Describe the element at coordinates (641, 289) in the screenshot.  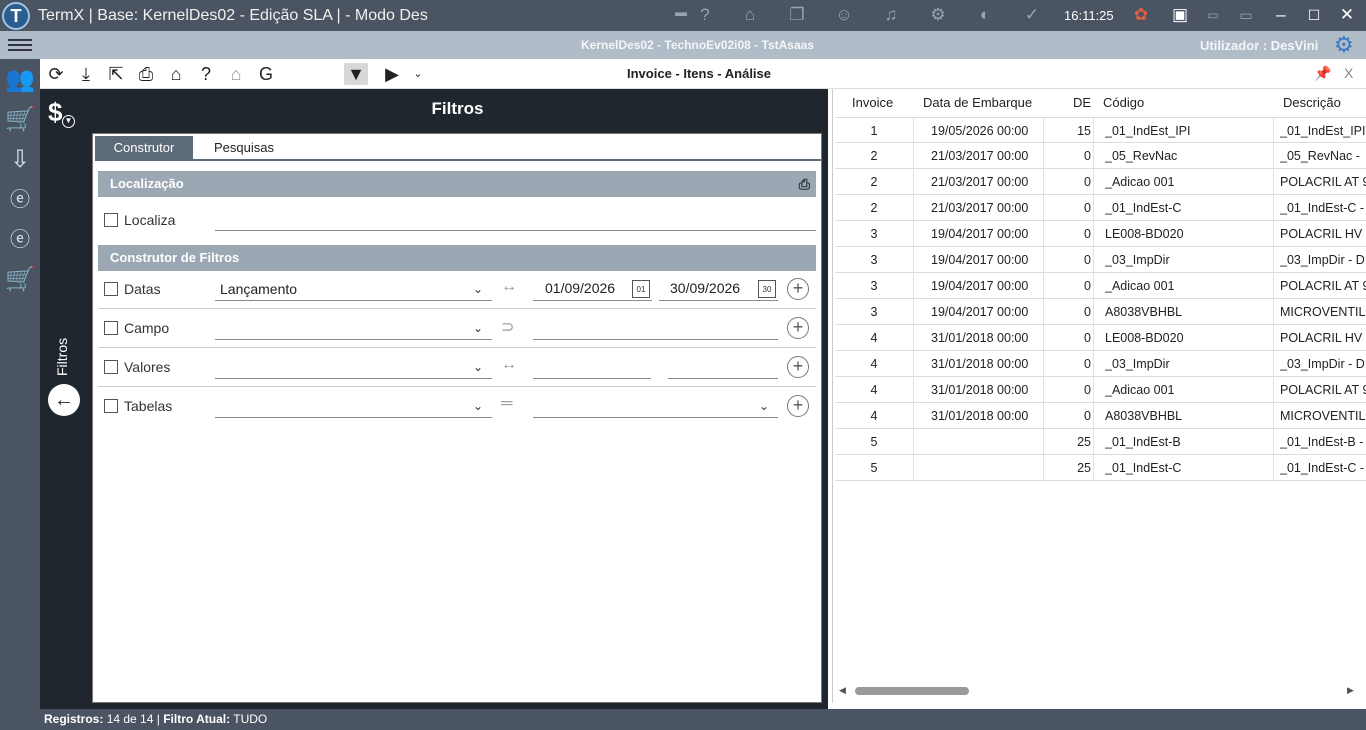
I see `calendar-from-icon: 01` at that location.